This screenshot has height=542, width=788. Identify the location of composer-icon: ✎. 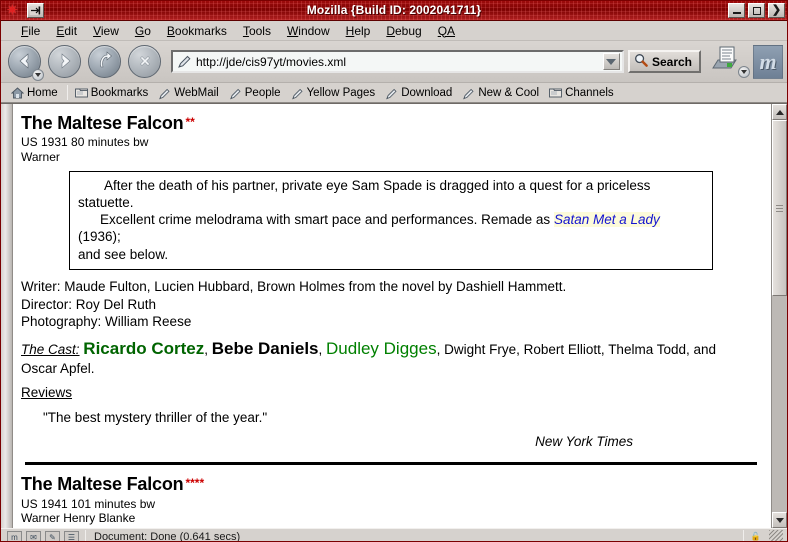
(52, 535).